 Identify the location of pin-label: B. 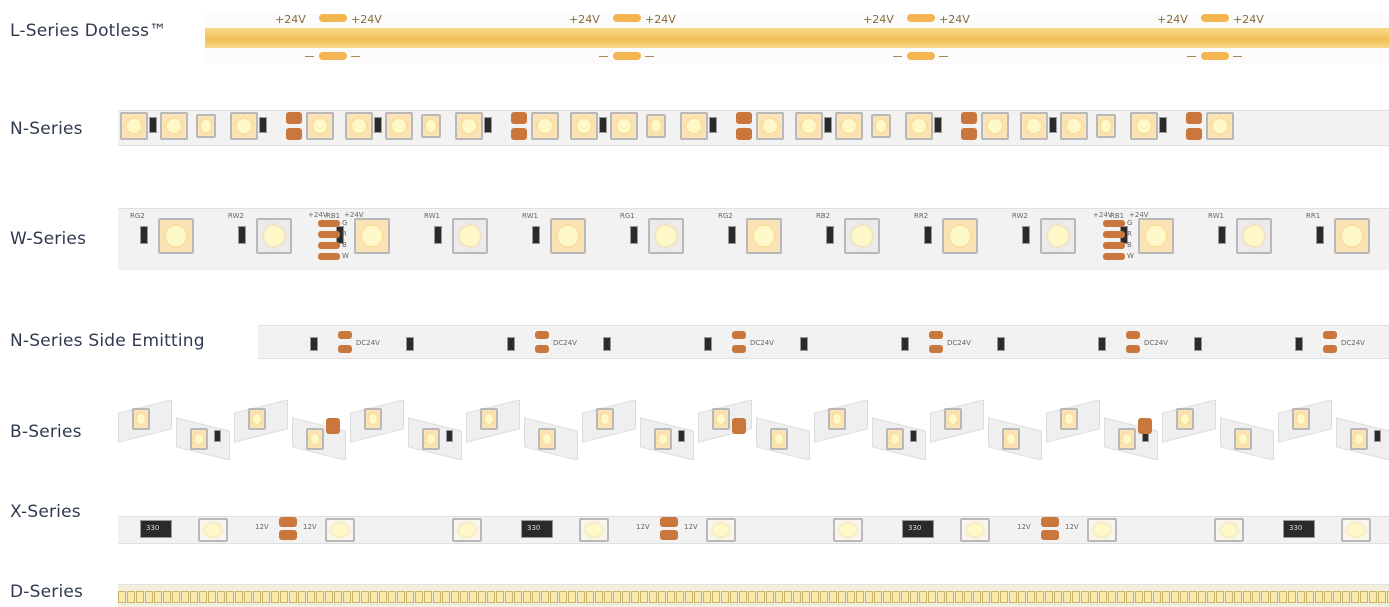
(1129, 245).